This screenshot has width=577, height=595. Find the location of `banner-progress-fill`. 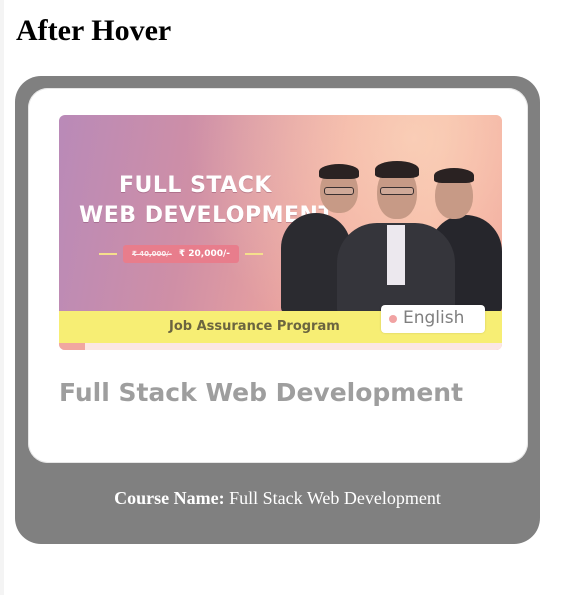

banner-progress-fill is located at coordinates (72, 346).